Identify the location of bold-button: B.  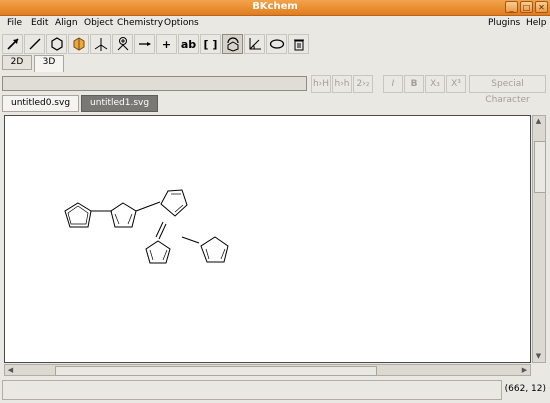
(414, 84).